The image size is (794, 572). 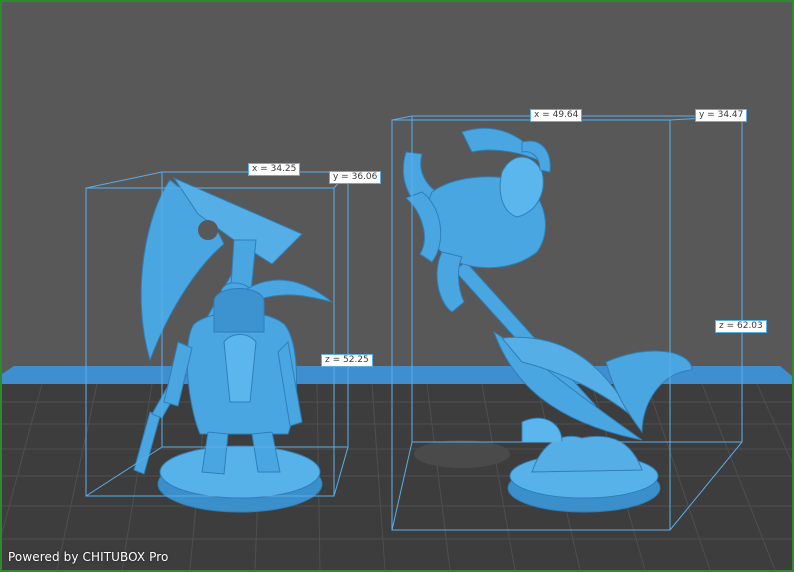 I want to click on model2-z-dimension: z = 62.03, so click(x=741, y=326).